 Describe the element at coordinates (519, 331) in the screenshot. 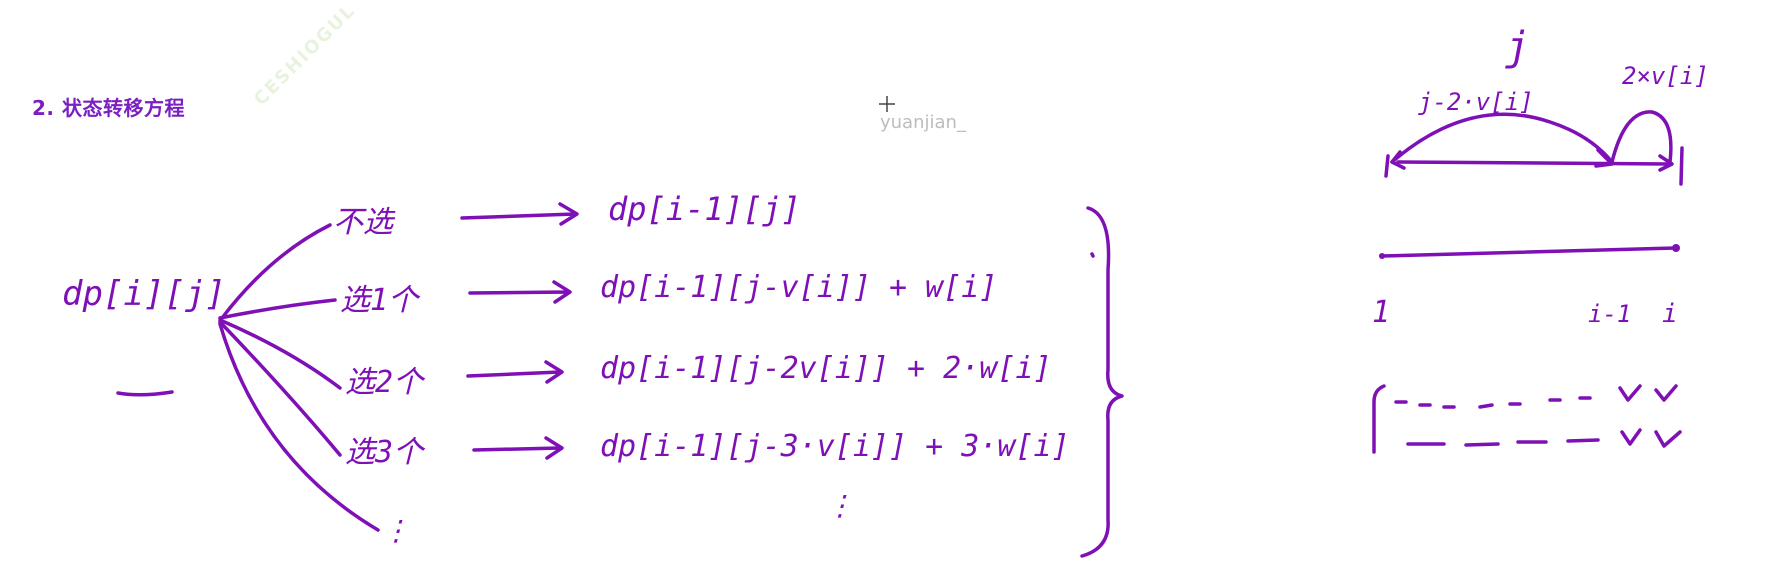

I see `arrows` at that location.